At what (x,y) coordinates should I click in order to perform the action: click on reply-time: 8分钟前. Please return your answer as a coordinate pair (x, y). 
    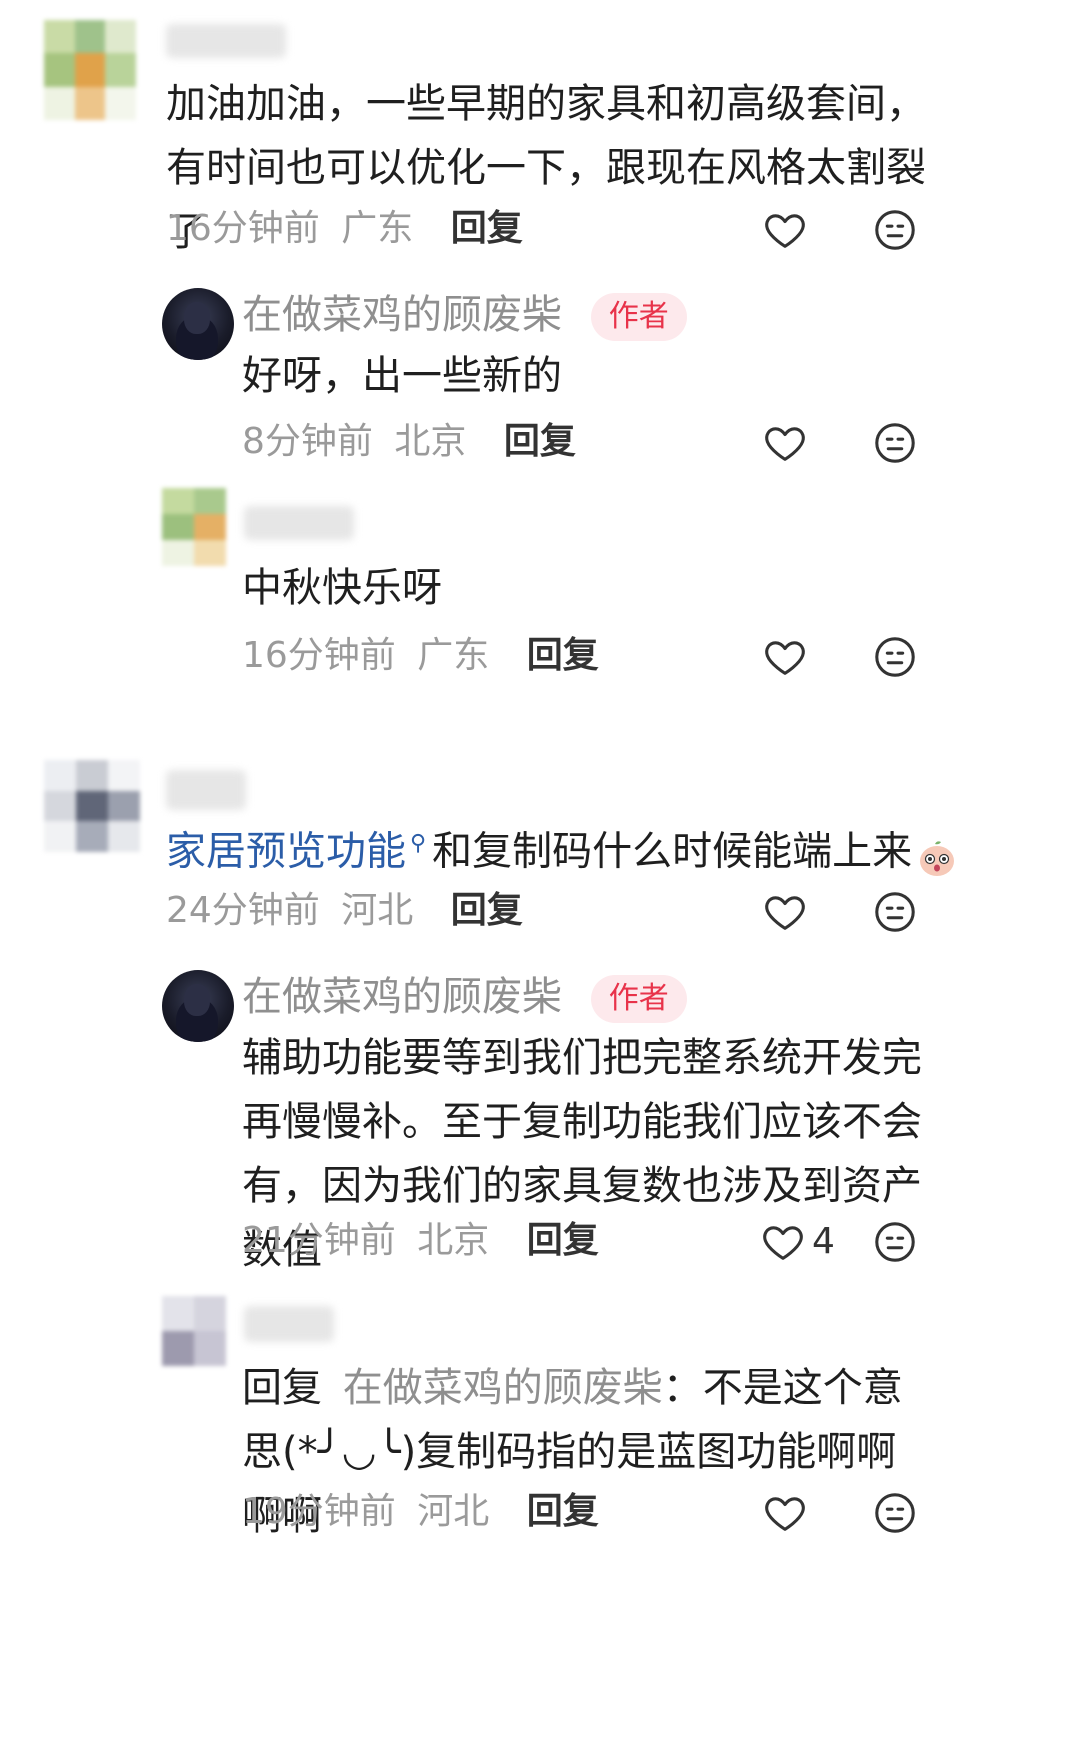
    Looking at the image, I should click on (307, 441).